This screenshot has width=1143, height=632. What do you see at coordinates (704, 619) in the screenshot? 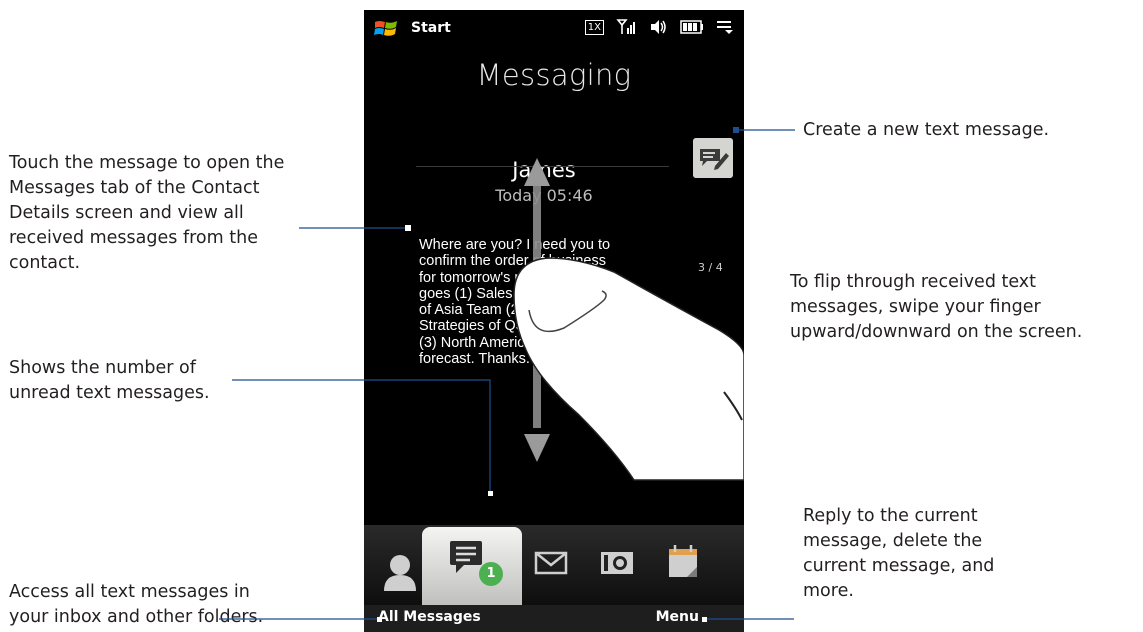
I see `leader-dot-menu` at bounding box center [704, 619].